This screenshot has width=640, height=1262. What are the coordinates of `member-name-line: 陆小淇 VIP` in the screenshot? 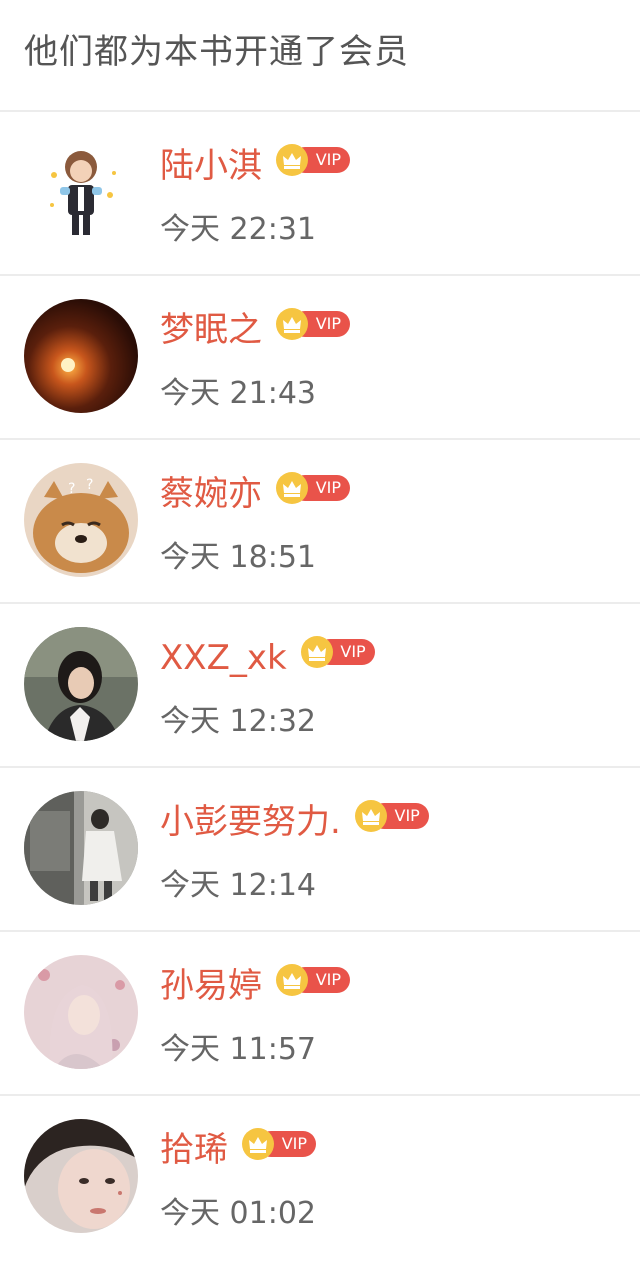 It's located at (256, 166).